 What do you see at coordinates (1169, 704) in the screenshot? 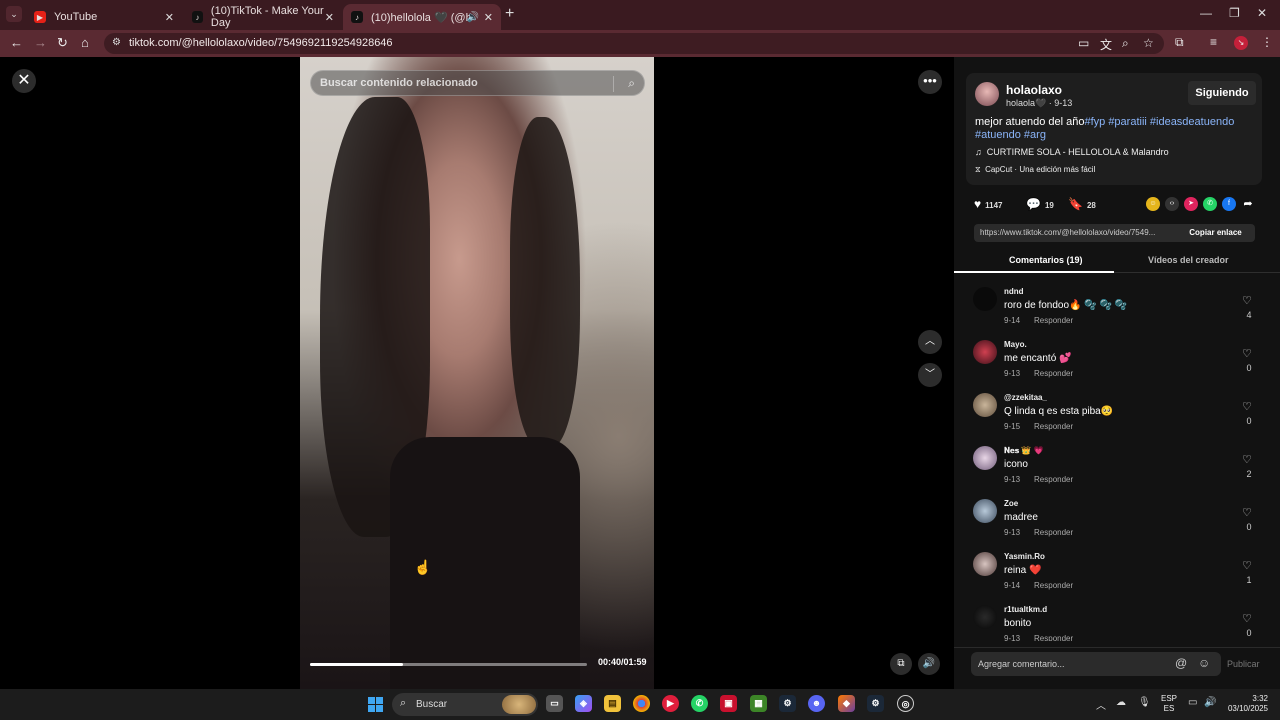
I see `language-indicator: ESP ES` at bounding box center [1169, 704].